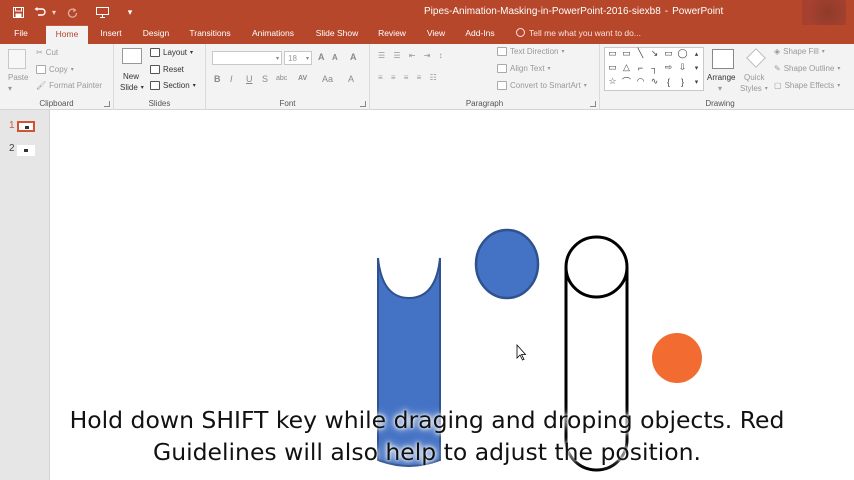 The height and width of the screenshot is (480, 854). Describe the element at coordinates (507, 264) in the screenshot. I see `blue-oval-shape` at that location.